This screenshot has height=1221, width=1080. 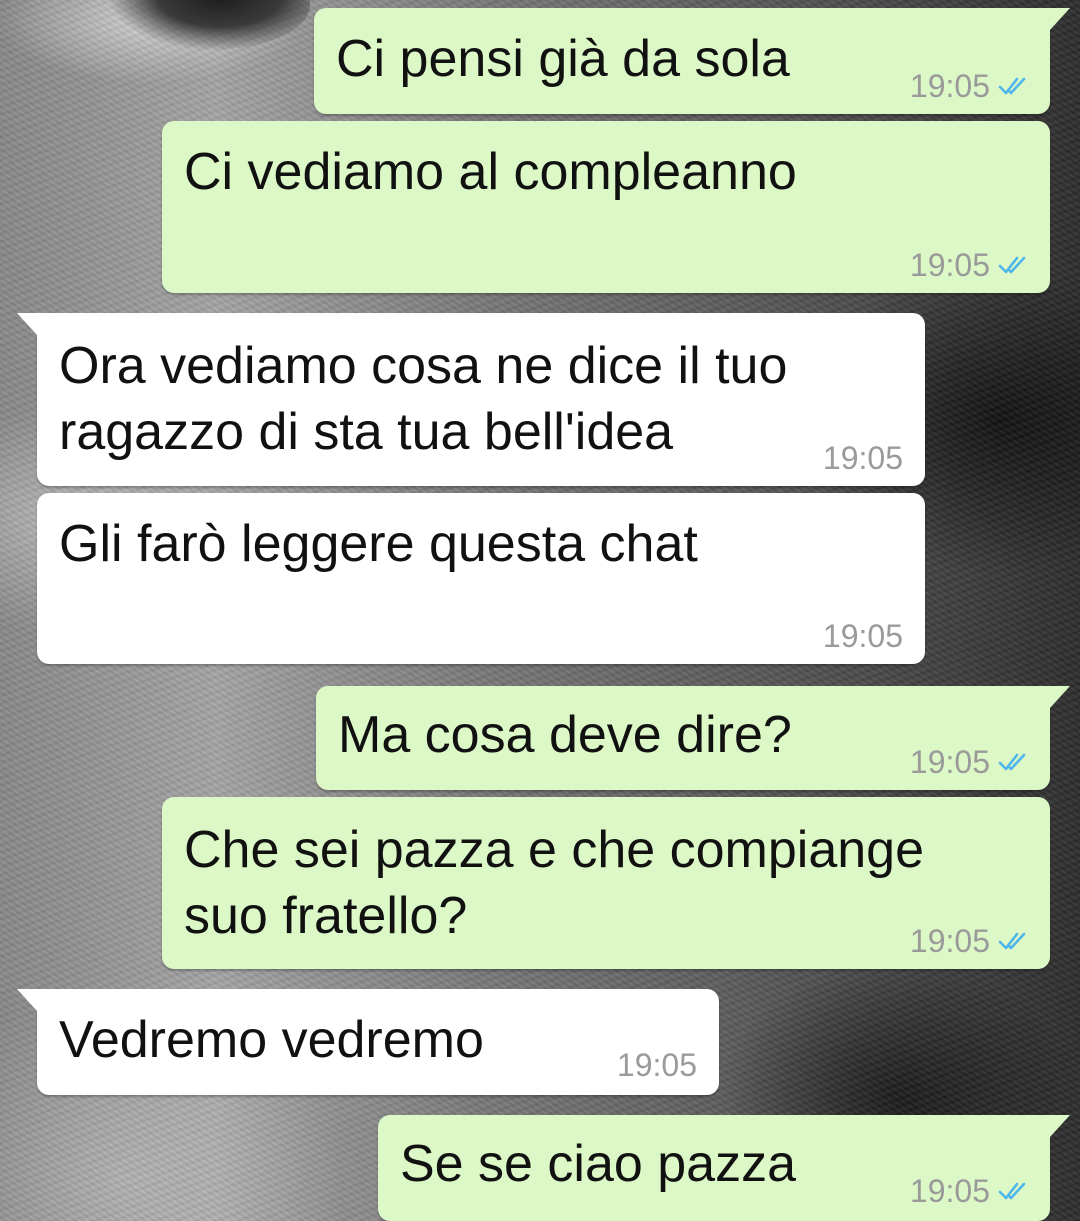 What do you see at coordinates (210, 25) in the screenshot?
I see `wallpaper-photo-detail` at bounding box center [210, 25].